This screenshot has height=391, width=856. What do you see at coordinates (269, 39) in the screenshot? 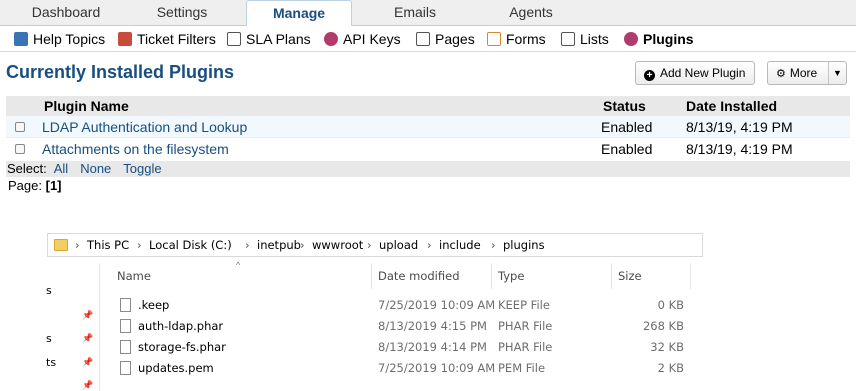
I see `subnav-sla-plans: SLA Plans` at bounding box center [269, 39].